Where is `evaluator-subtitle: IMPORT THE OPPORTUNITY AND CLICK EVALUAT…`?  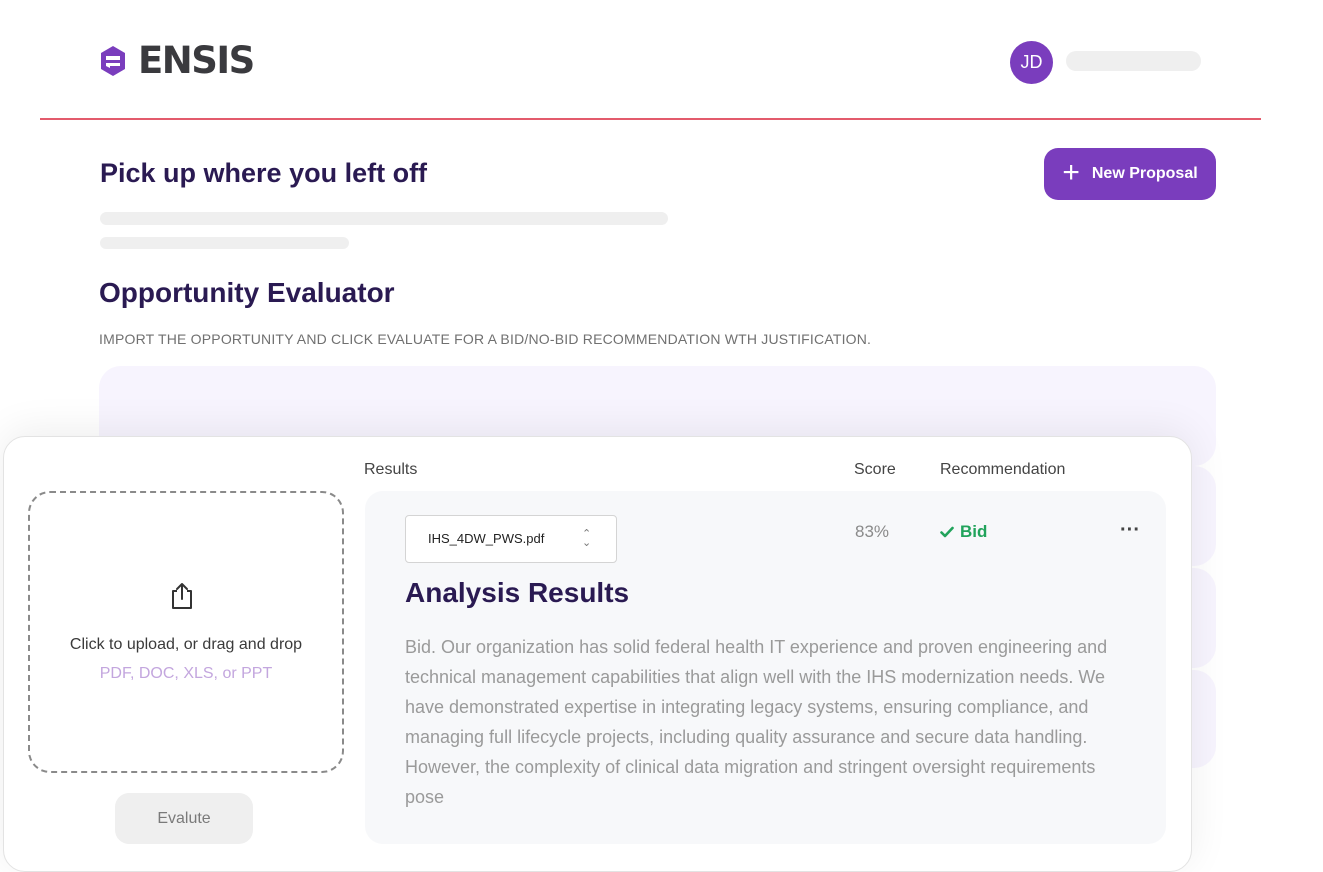 evaluator-subtitle: IMPORT THE OPPORTUNITY AND CLICK EVALUAT… is located at coordinates (485, 339).